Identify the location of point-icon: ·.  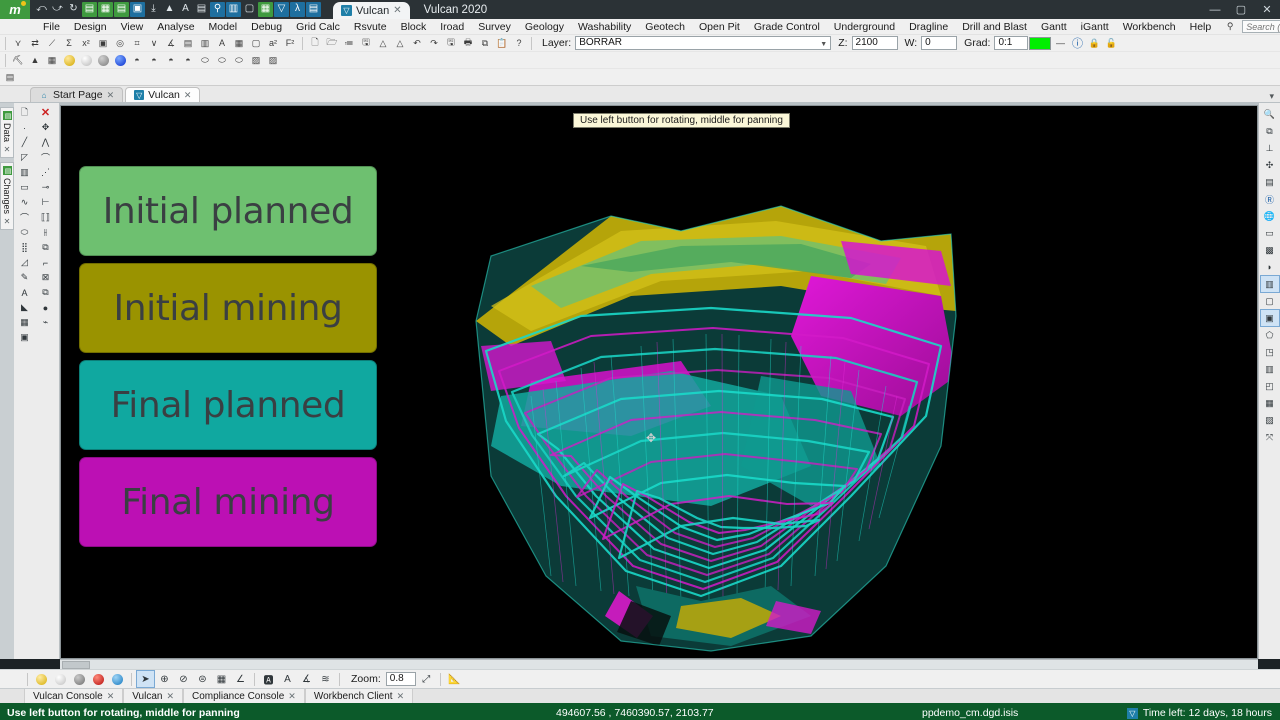
(24, 127).